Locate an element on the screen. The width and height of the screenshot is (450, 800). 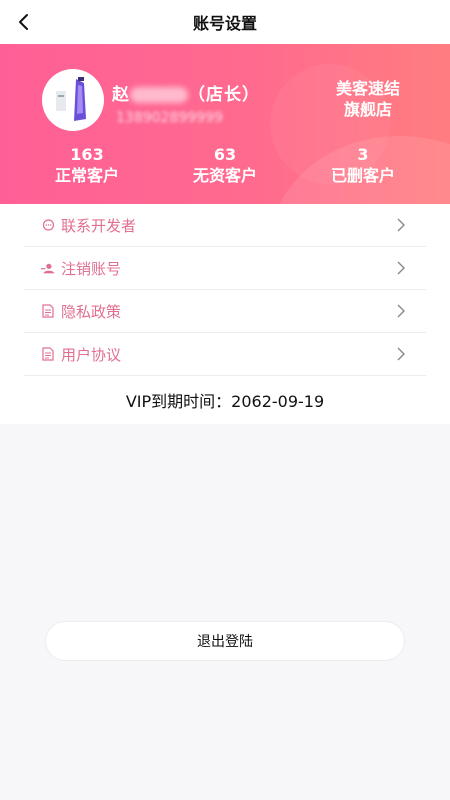
back-button is located at coordinates (24, 22).